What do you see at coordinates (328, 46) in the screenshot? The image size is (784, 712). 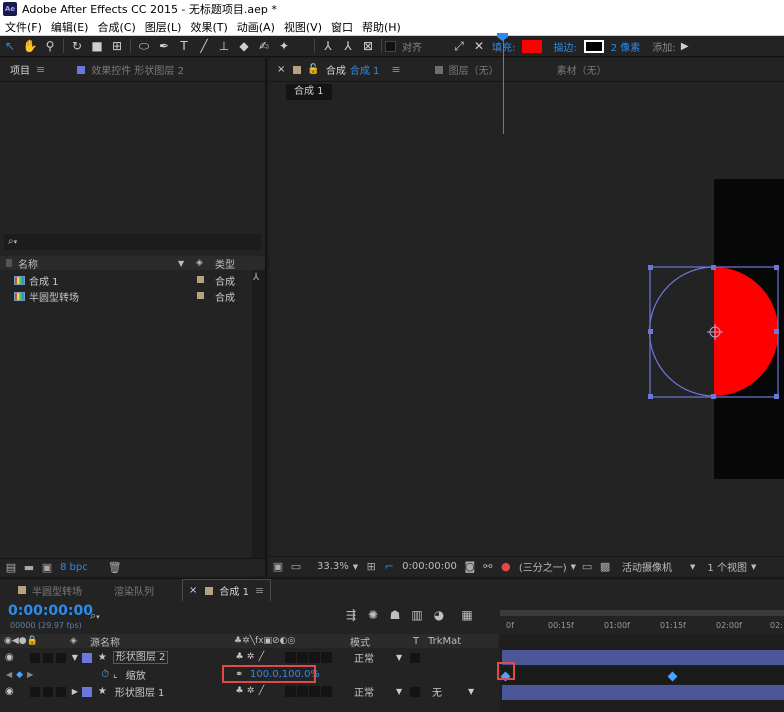 I see `local-axis-icon: ⅄` at bounding box center [328, 46].